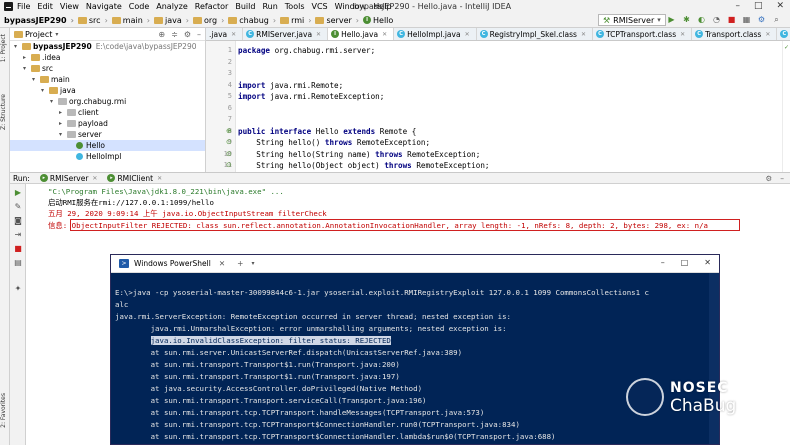 This screenshot has height=445, width=790. Describe the element at coordinates (107, 112) in the screenshot. I see `tree-item: ▸ client` at that location.